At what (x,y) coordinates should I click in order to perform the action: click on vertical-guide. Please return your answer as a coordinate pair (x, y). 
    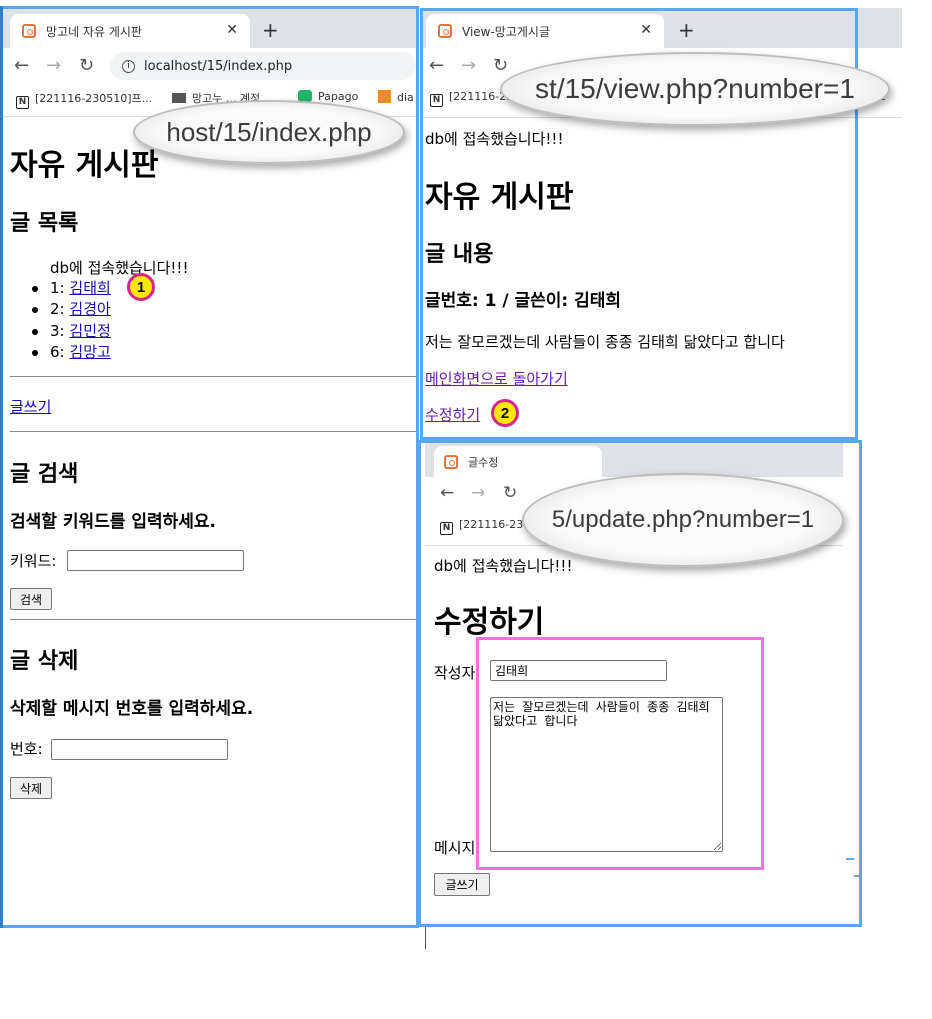
    Looking at the image, I should click on (425, 938).